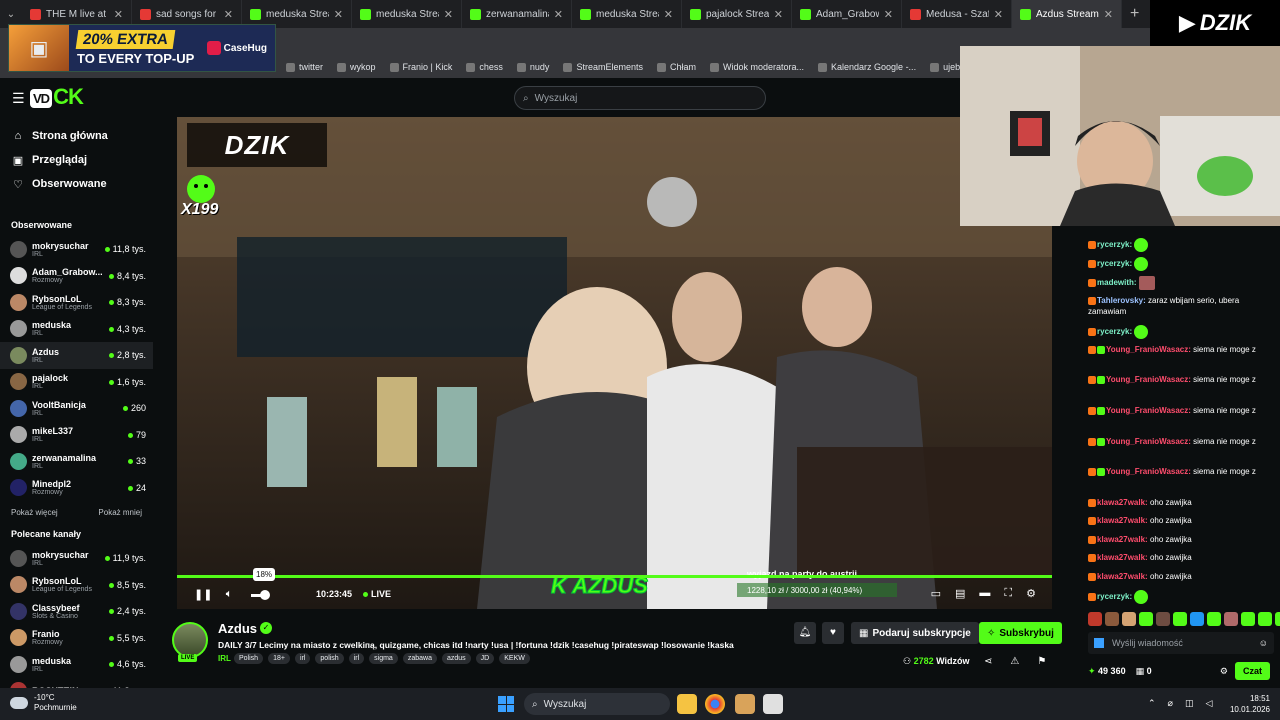 The image size is (1280, 720). What do you see at coordinates (745, 704) in the screenshot?
I see `app-icon` at bounding box center [745, 704].